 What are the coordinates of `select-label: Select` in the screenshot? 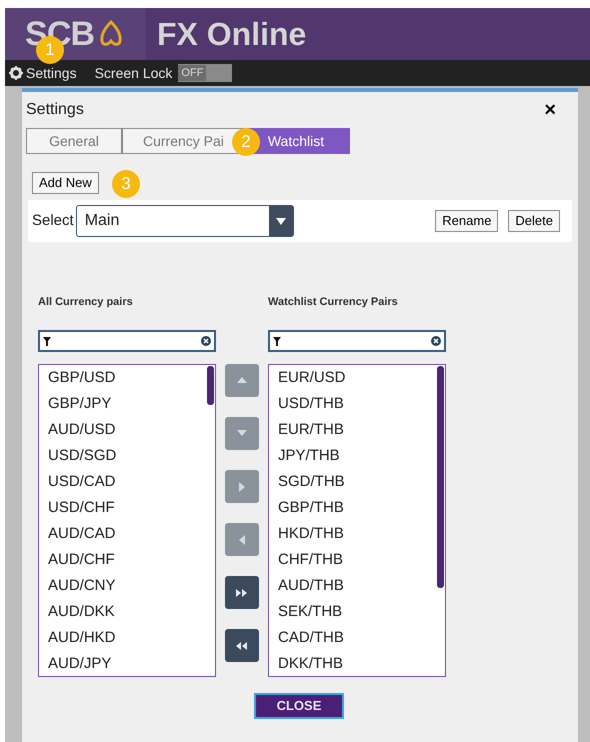 It's located at (53, 220).